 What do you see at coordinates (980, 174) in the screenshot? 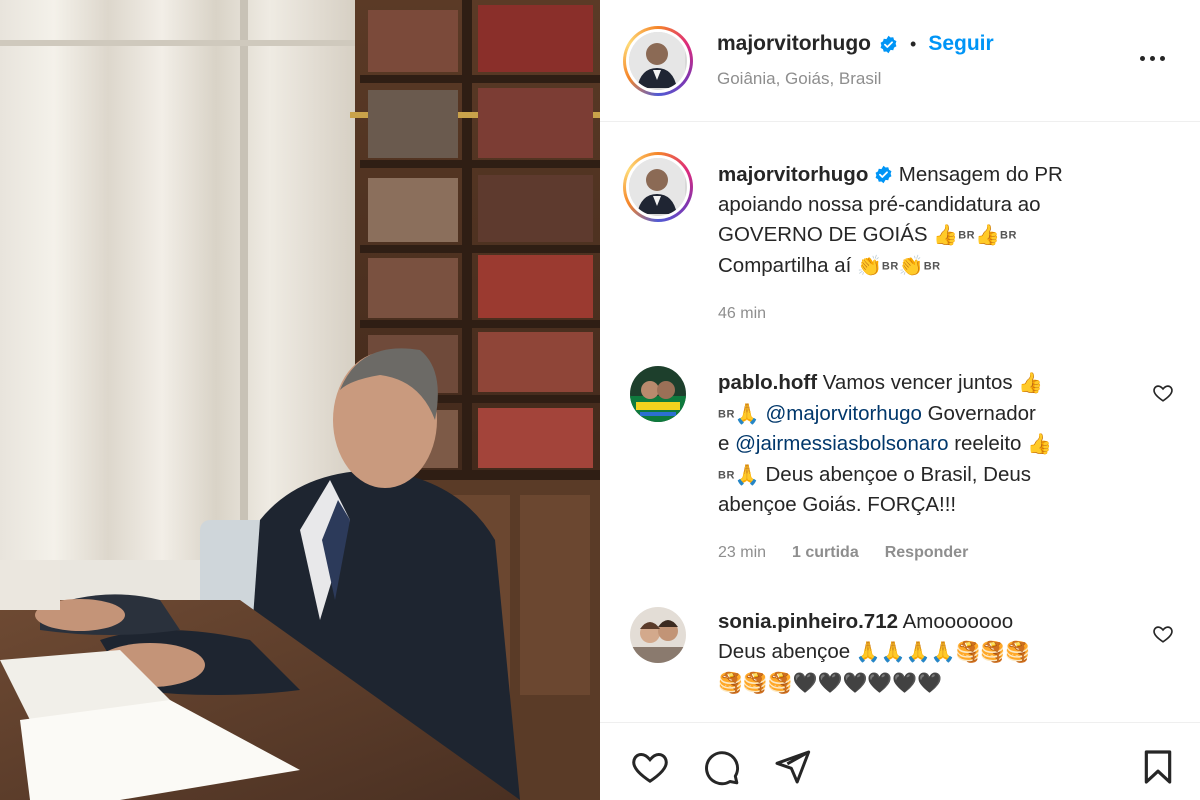
I see `caption-text-line1: Mensagem do PR` at bounding box center [980, 174].